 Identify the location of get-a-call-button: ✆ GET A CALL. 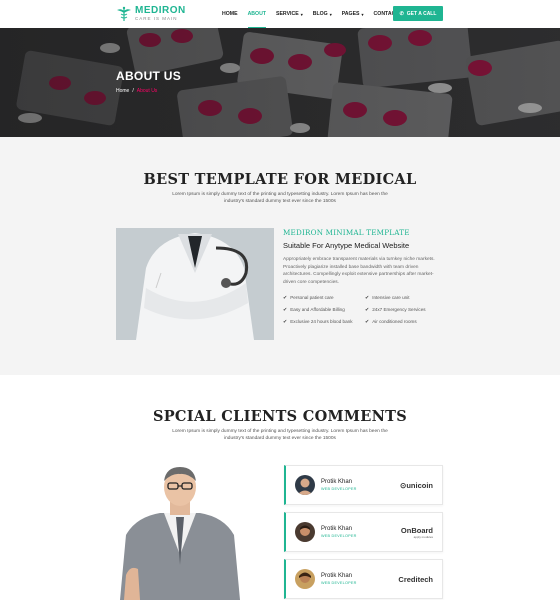
(418, 13).